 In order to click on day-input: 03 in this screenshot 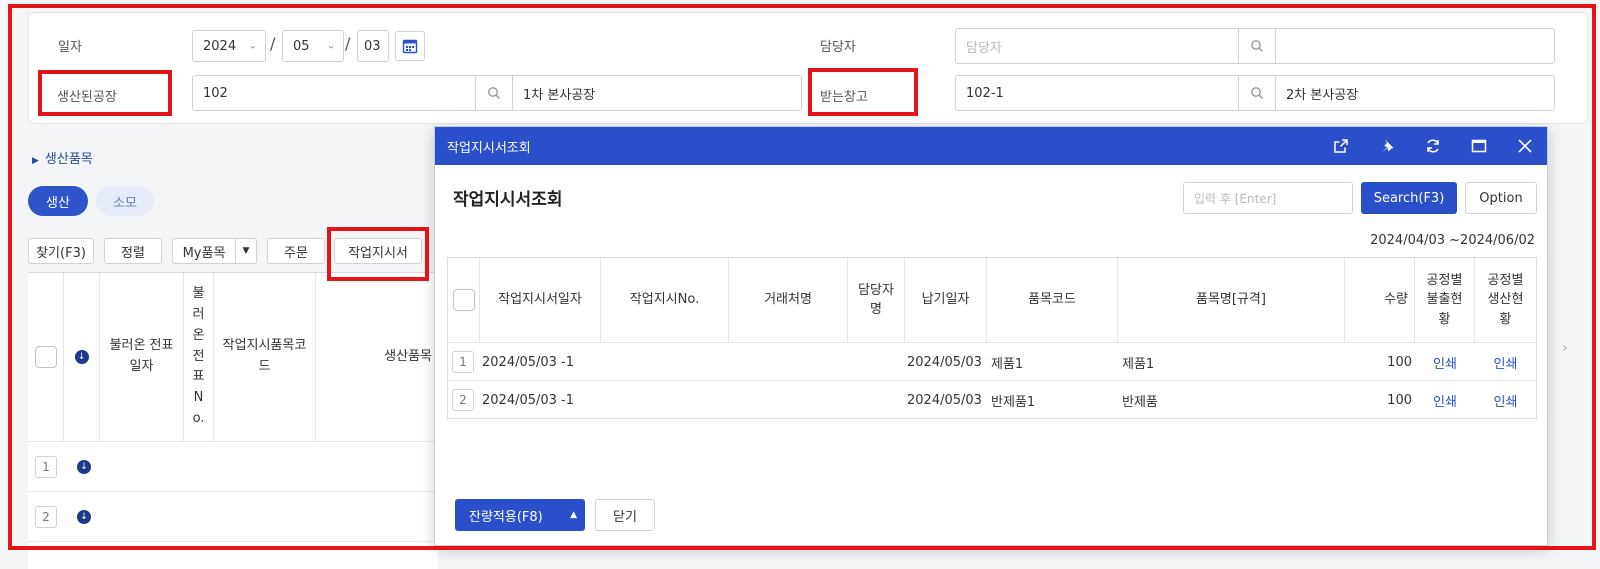, I will do `click(373, 46)`.